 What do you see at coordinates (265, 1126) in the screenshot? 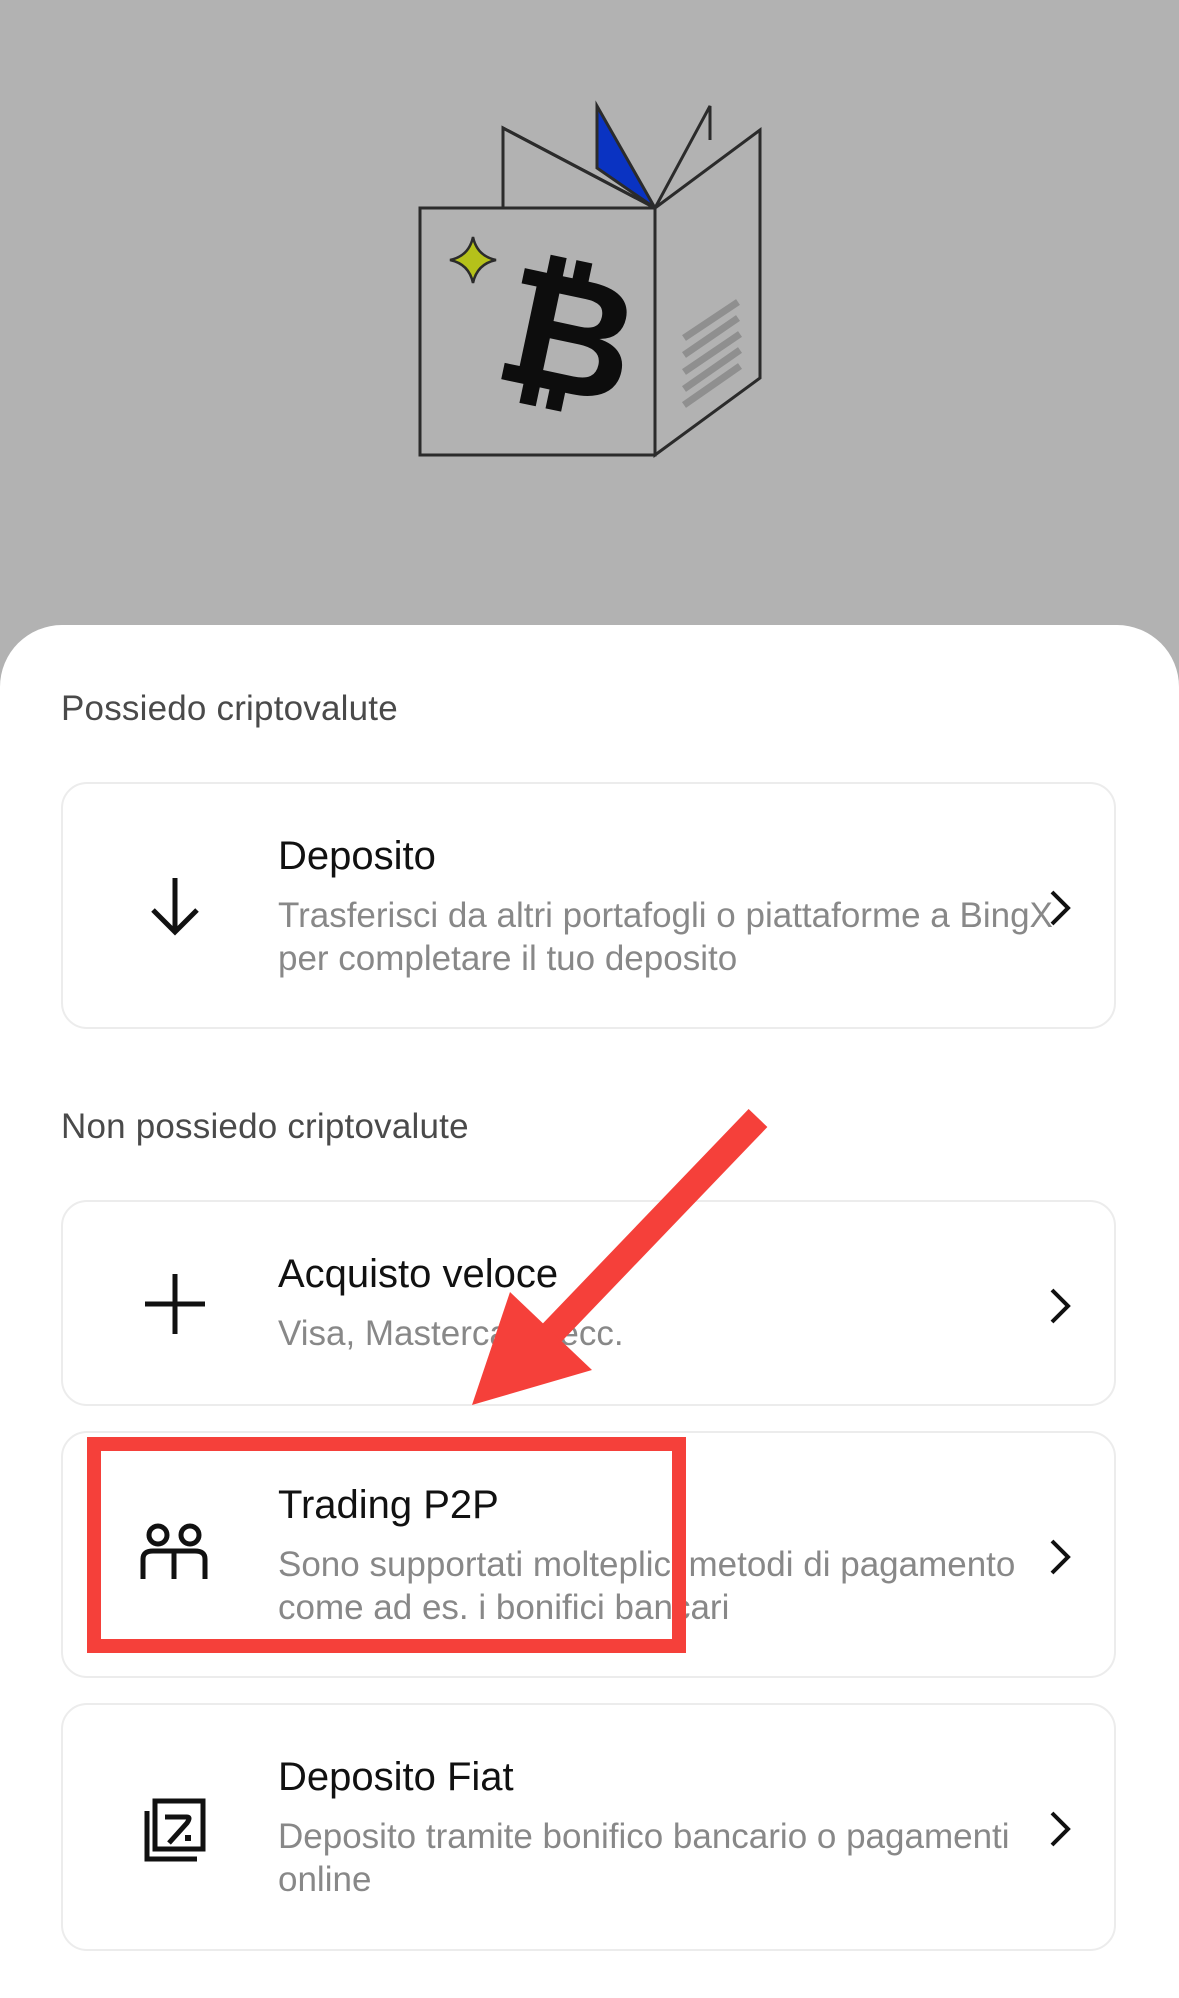
I see `section-label-no-crypto: Non possiedo criptovalute` at bounding box center [265, 1126].